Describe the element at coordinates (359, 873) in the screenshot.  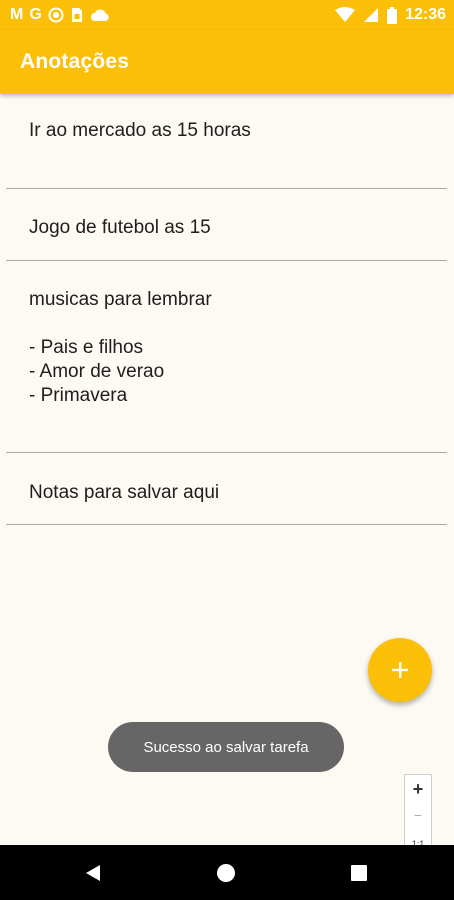
I see `recents-icon` at that location.